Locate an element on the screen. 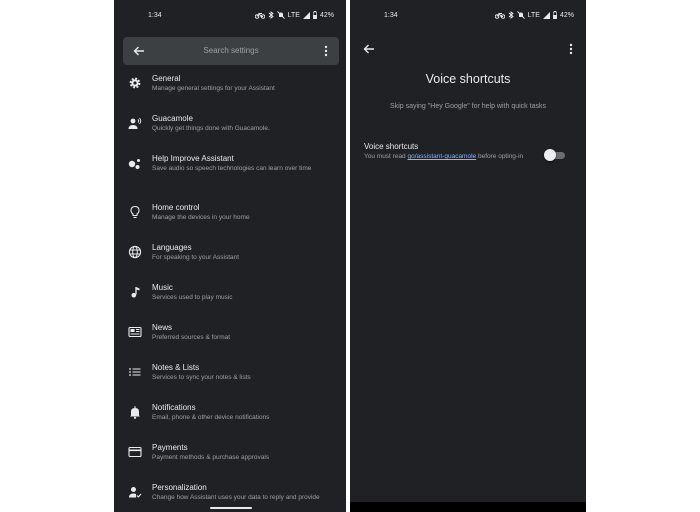 This screenshot has height=512, width=700. settings-item-title: Personalization is located at coordinates (179, 487).